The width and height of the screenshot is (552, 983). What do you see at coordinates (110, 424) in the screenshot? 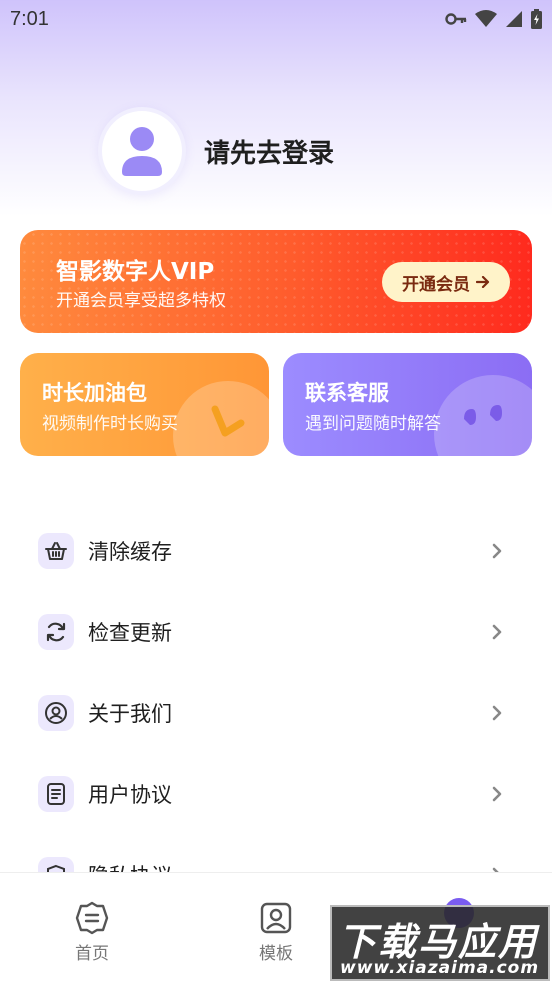
I see `duration-pack-subtitle: 视频制作时长购买` at bounding box center [110, 424].